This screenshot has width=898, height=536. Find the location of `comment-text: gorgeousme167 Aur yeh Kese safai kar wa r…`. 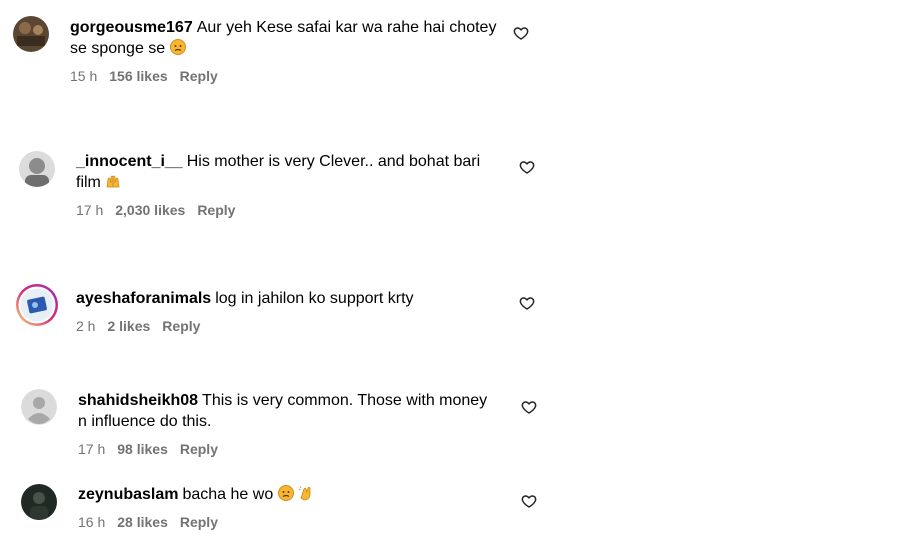

comment-text: gorgeousme167 Aur yeh Kese safai kar wa r… is located at coordinates (285, 39).